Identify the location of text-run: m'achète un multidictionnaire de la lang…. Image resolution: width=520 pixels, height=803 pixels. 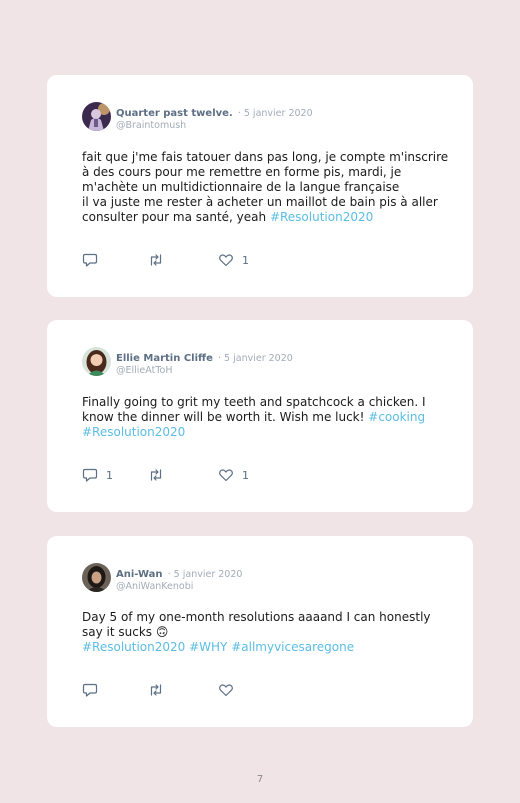
(241, 187).